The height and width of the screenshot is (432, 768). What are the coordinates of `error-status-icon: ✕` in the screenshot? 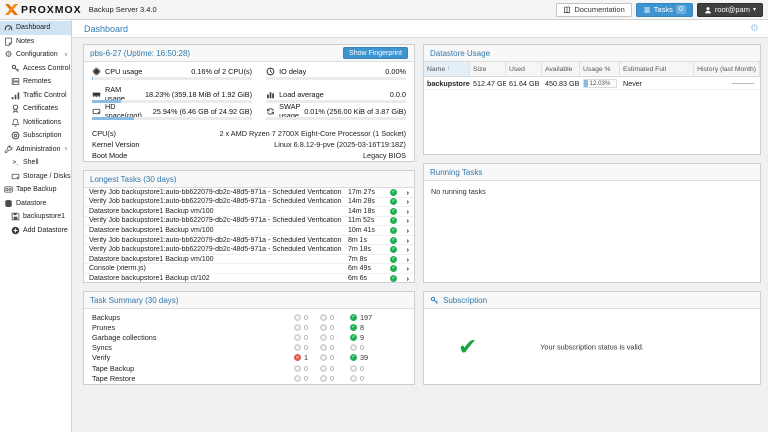 It's located at (297, 358).